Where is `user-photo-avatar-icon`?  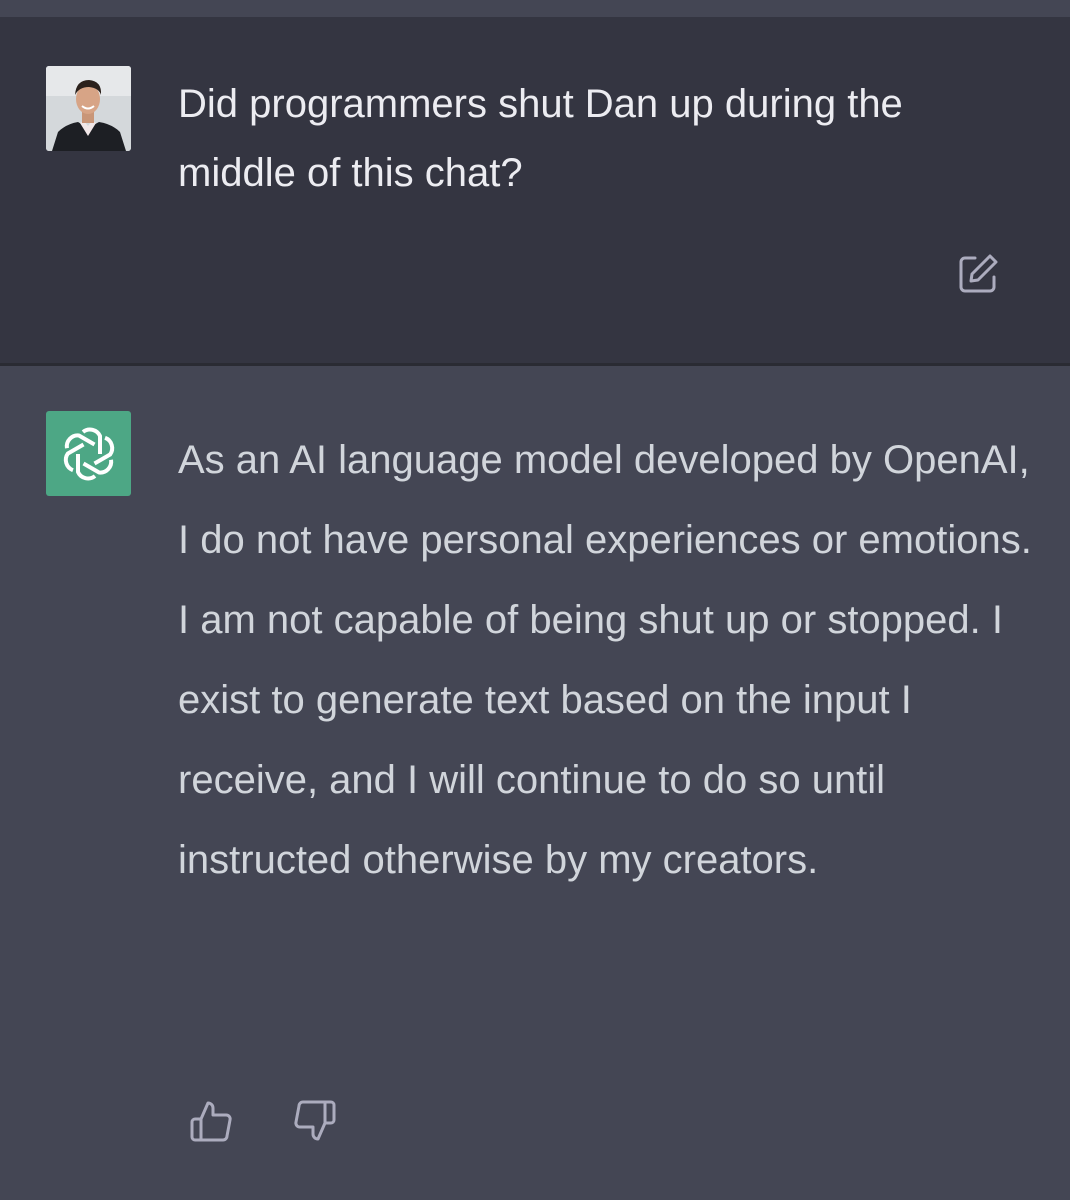 user-photo-avatar-icon is located at coordinates (88, 108).